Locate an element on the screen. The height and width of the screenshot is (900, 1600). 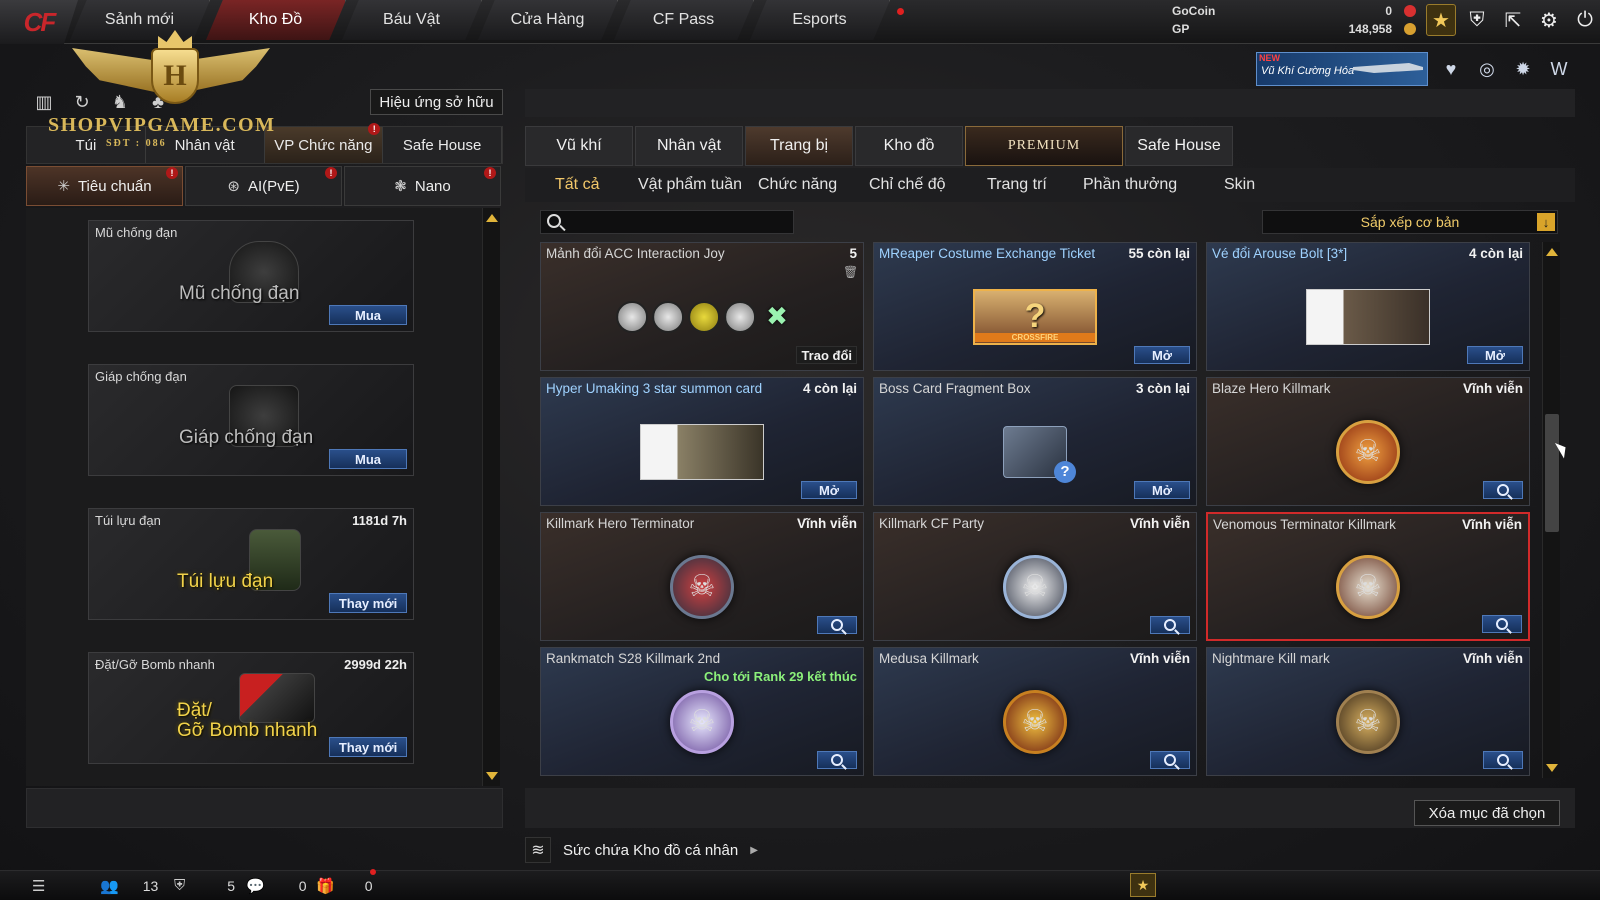
v-emblem-icon: ♥ is located at coordinates (1451, 69).